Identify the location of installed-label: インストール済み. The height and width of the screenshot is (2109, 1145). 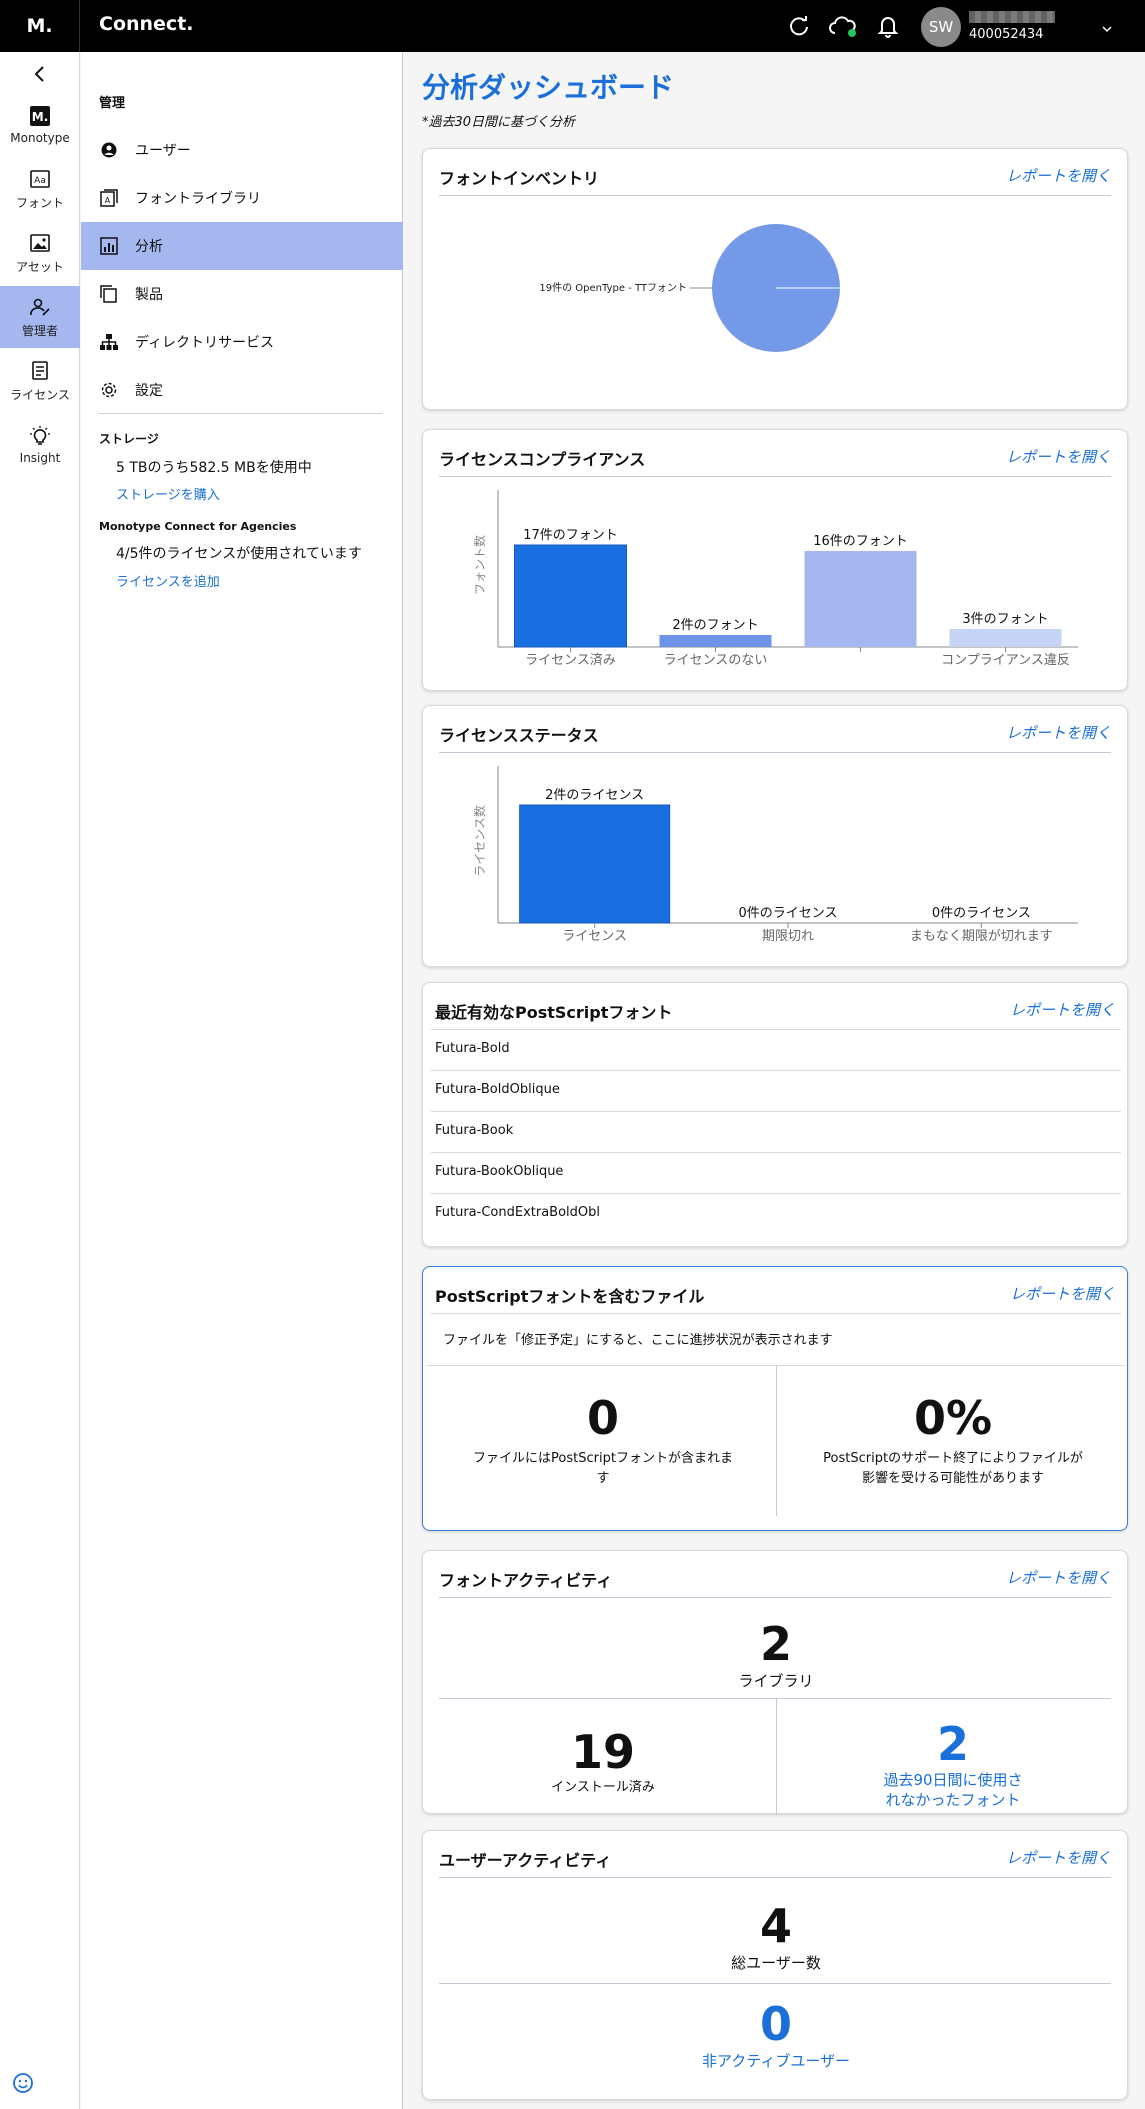
(603, 1787).